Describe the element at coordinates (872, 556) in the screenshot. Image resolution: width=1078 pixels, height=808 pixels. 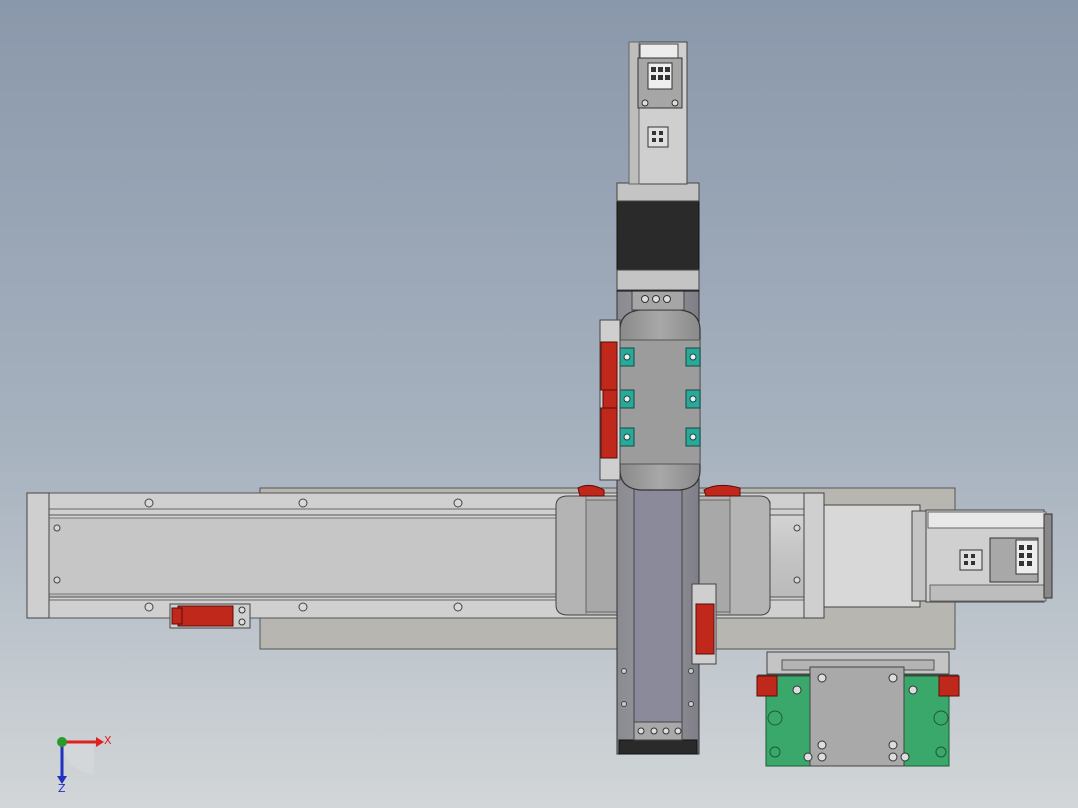
I see `x-motor-body` at that location.